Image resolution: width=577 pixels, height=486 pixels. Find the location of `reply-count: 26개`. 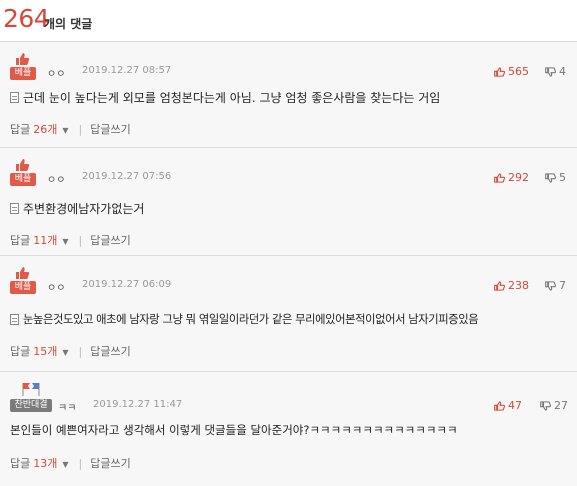

reply-count: 26개 is located at coordinates (45, 129).